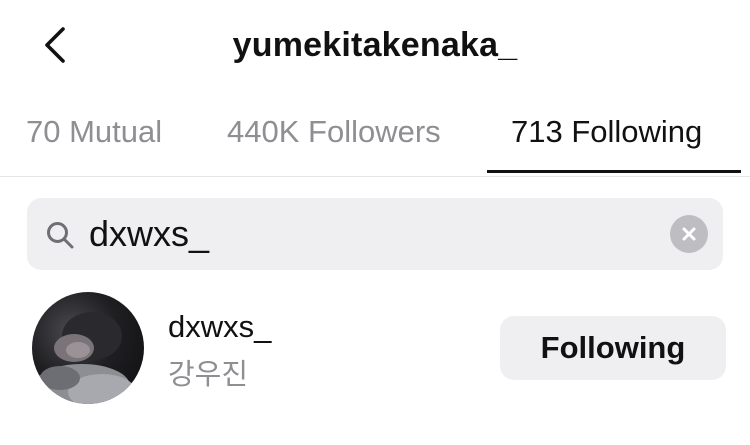 The width and height of the screenshot is (750, 445). Describe the element at coordinates (208, 375) in the screenshot. I see `full-name: 강우진` at that location.